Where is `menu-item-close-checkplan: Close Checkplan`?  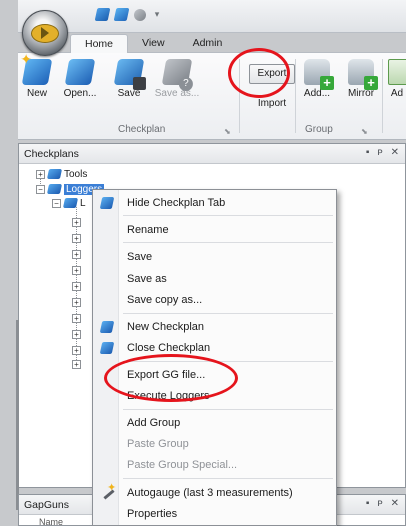
menu-item-close-checkplan: Close Checkplan is located at coordinates (215, 348).